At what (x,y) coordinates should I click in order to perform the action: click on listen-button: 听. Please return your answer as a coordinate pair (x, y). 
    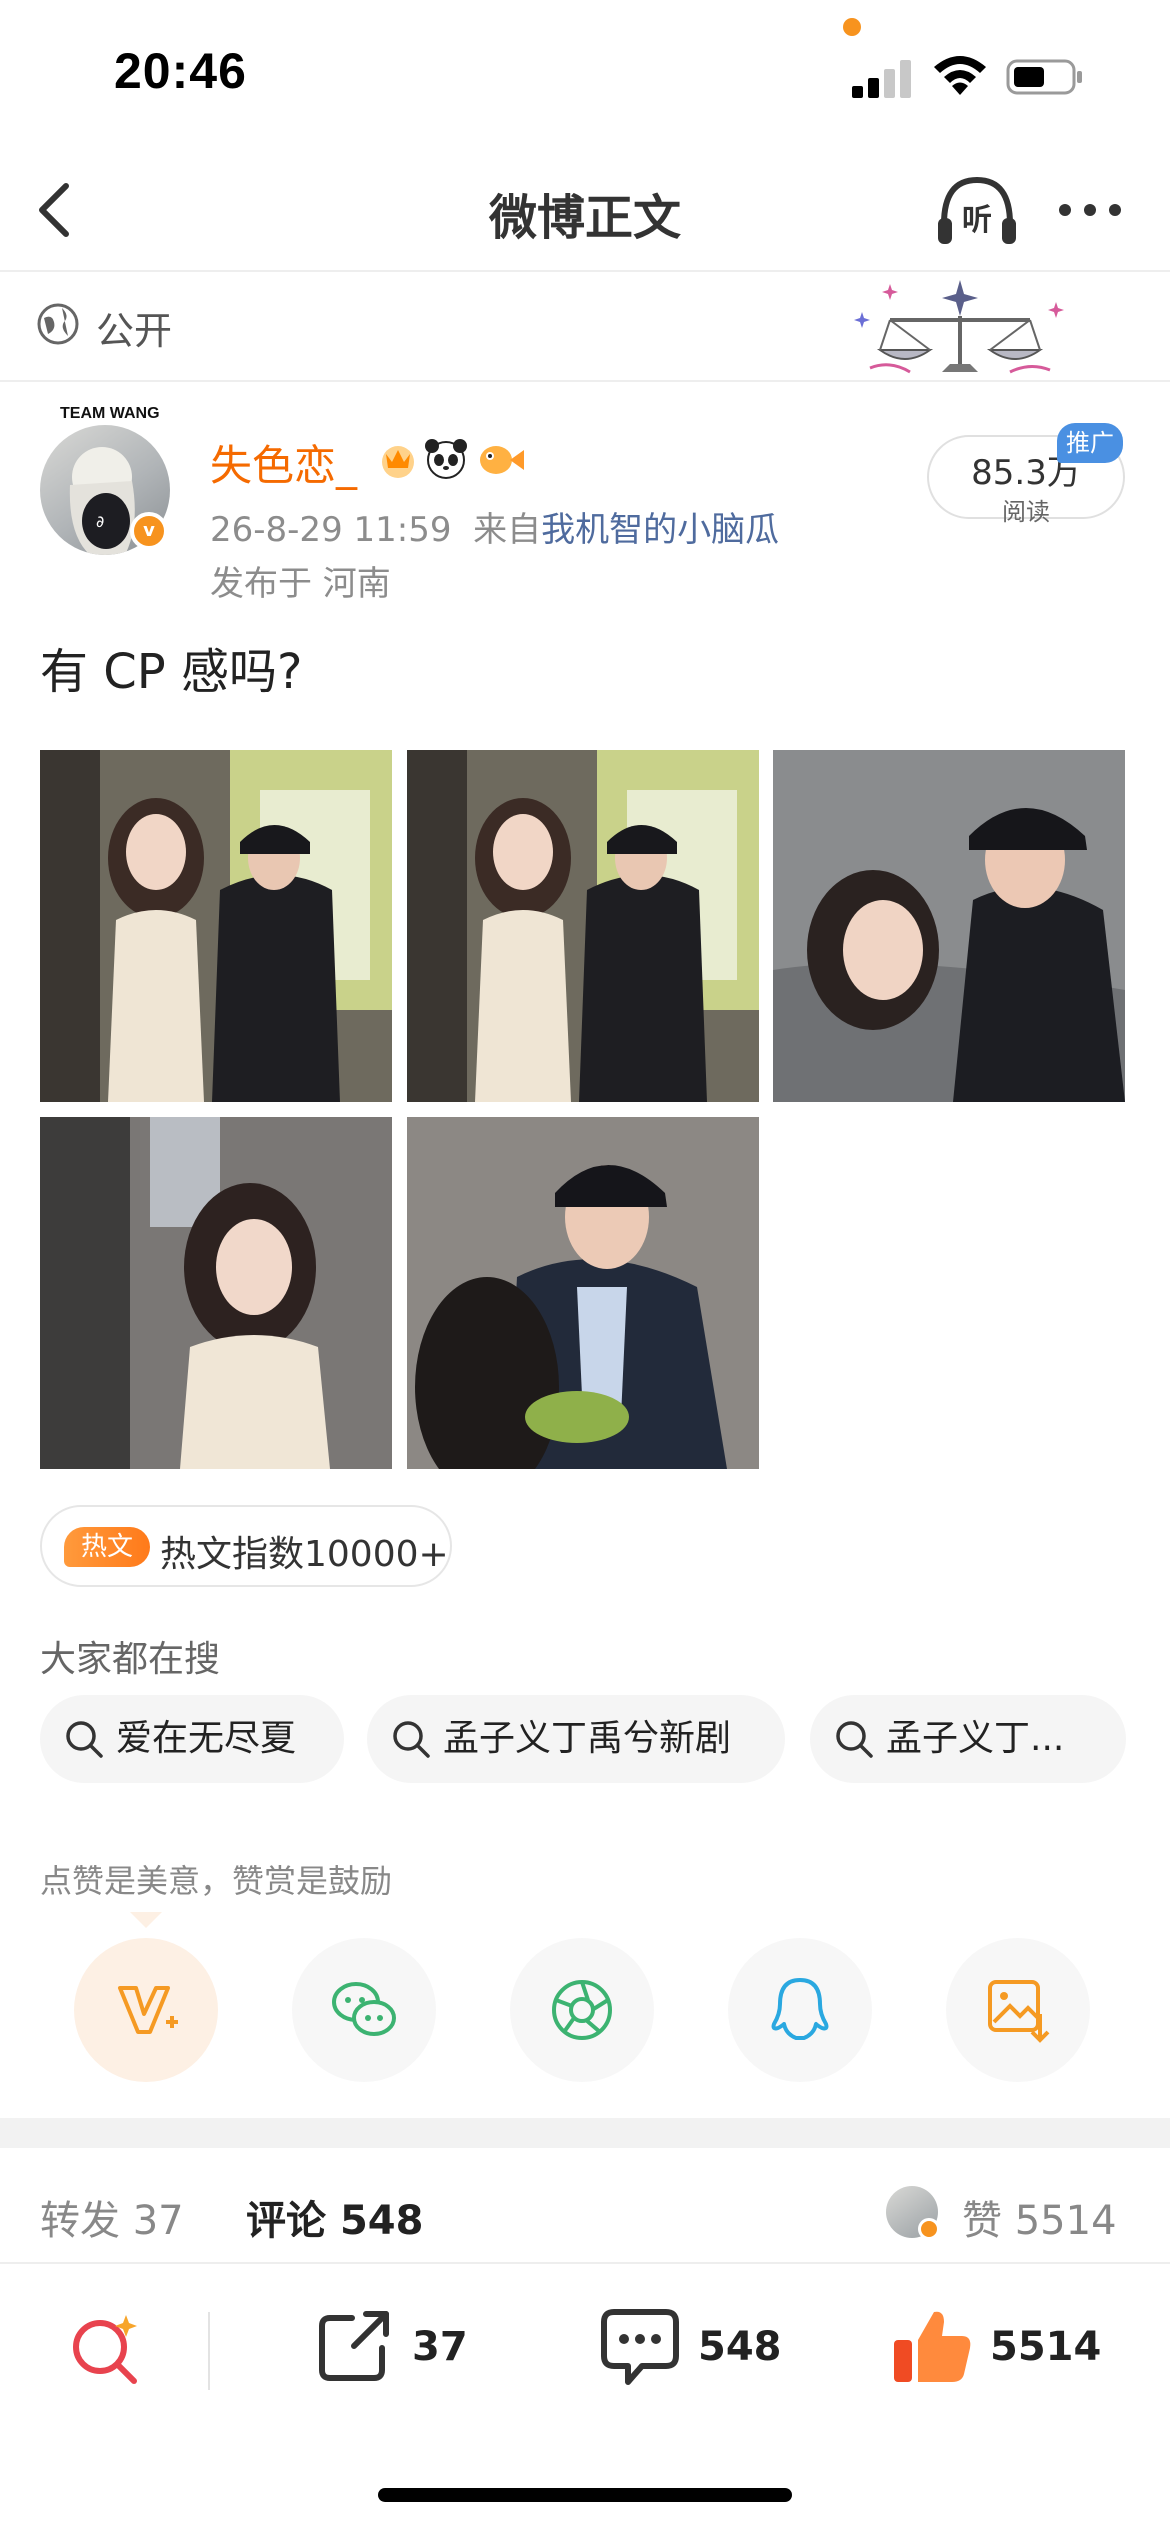
    Looking at the image, I should click on (977, 211).